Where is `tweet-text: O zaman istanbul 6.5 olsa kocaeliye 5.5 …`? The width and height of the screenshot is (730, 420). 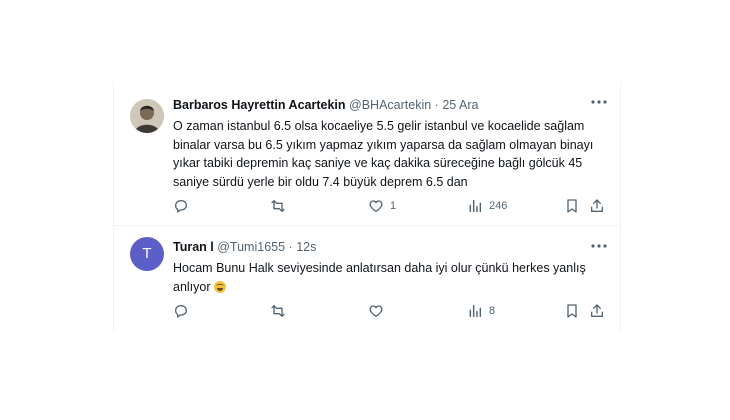 tweet-text: O zaman istanbul 6.5 olsa kocaeliye 5.5 … is located at coordinates (383, 154).